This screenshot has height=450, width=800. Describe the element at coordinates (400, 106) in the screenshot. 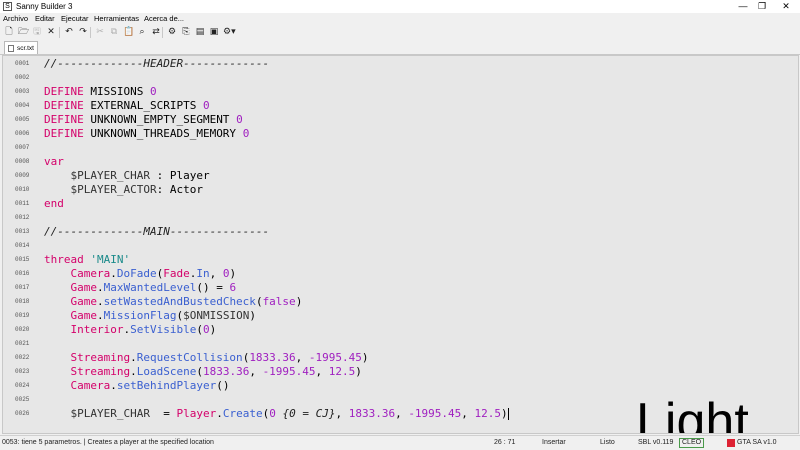

I see `code-line: 0004 DEFINE EXTERNAL_SCRIPTS 0` at that location.